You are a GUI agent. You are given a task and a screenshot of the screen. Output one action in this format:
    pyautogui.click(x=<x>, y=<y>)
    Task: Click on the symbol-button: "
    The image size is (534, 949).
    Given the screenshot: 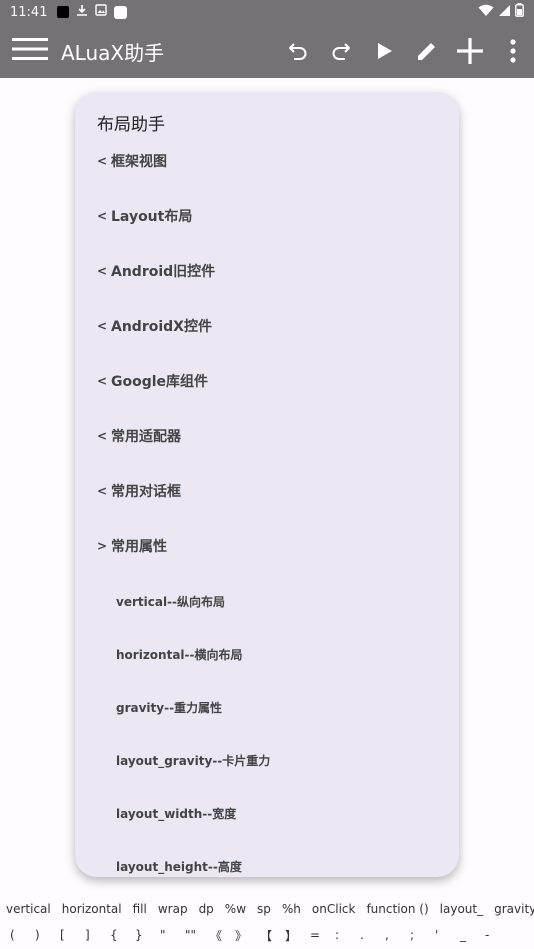 What is the action you would take?
    pyautogui.click(x=172, y=935)
    